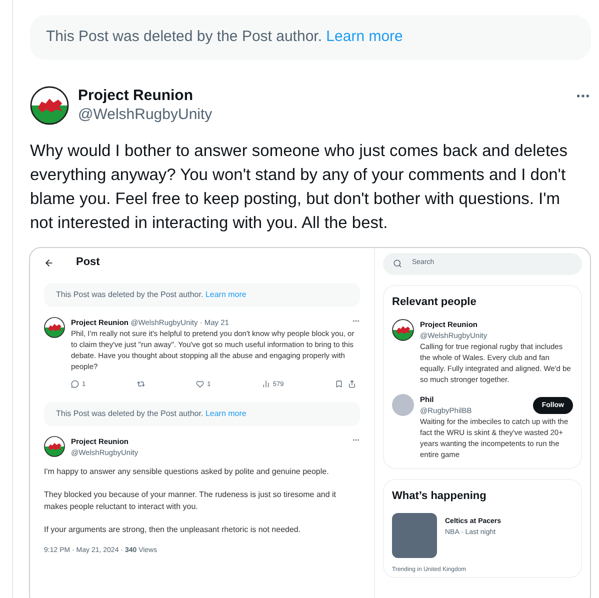 This screenshot has width=599, height=598. What do you see at coordinates (326, 114) in the screenshot?
I see `author-handle: @WelshRugbyUnity` at bounding box center [326, 114].